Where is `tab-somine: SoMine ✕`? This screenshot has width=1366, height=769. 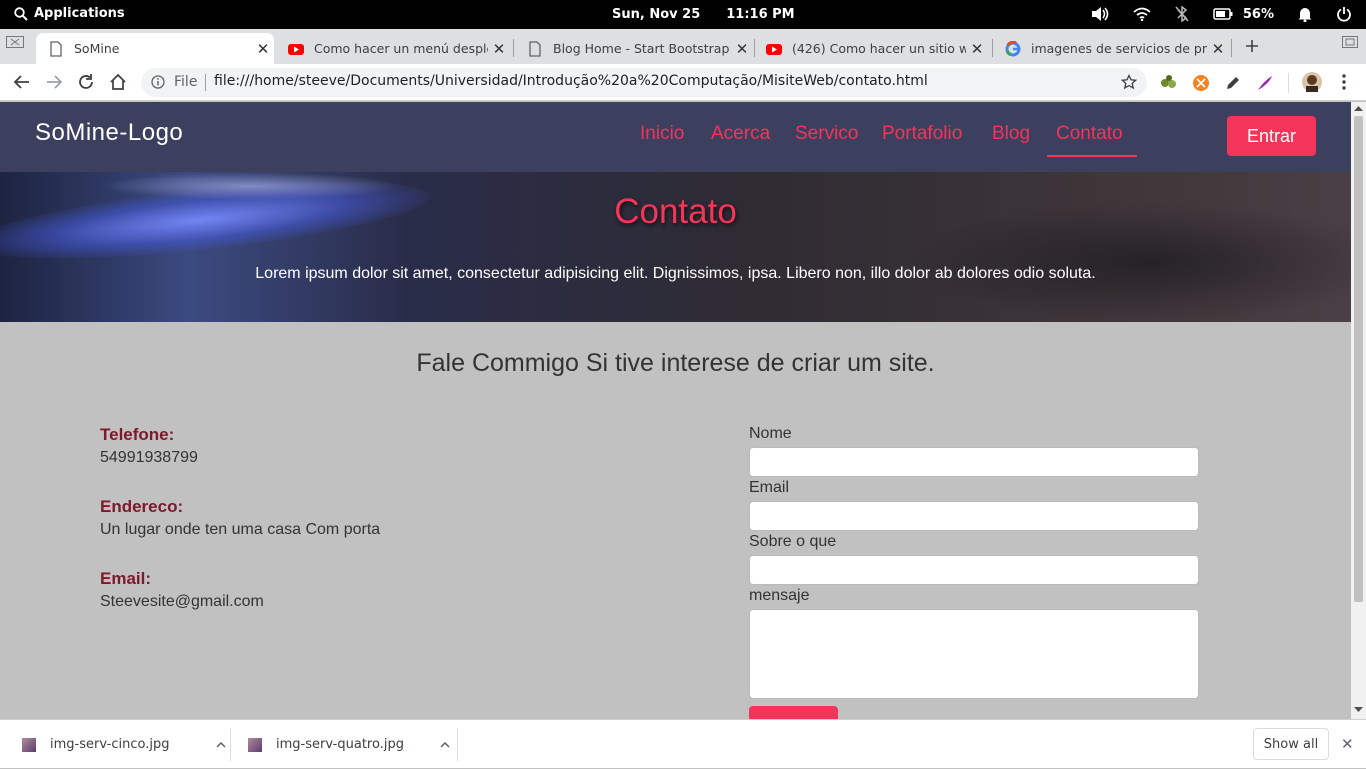
tab-somine: SoMine ✕ is located at coordinates (155, 48).